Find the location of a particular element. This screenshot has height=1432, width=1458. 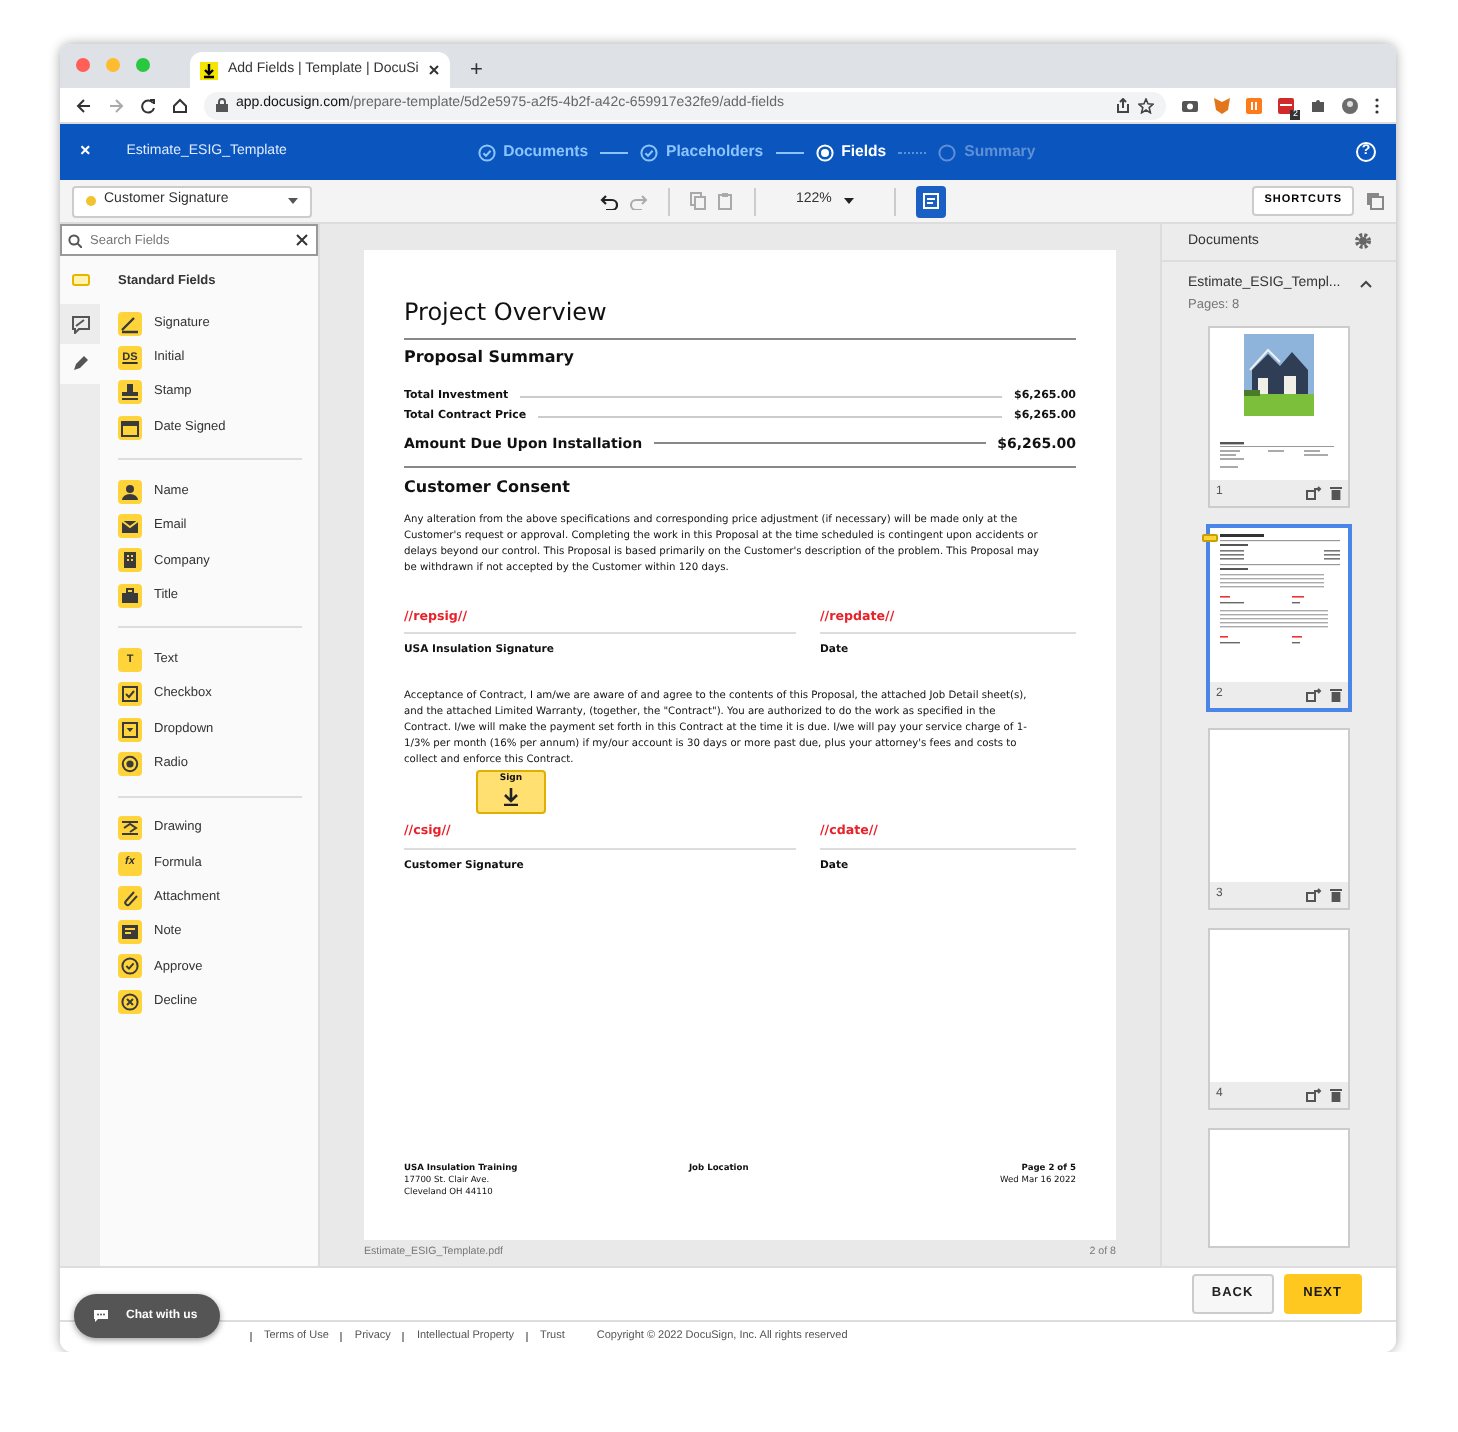

section-heading: Customer Consent is located at coordinates (740, 483).